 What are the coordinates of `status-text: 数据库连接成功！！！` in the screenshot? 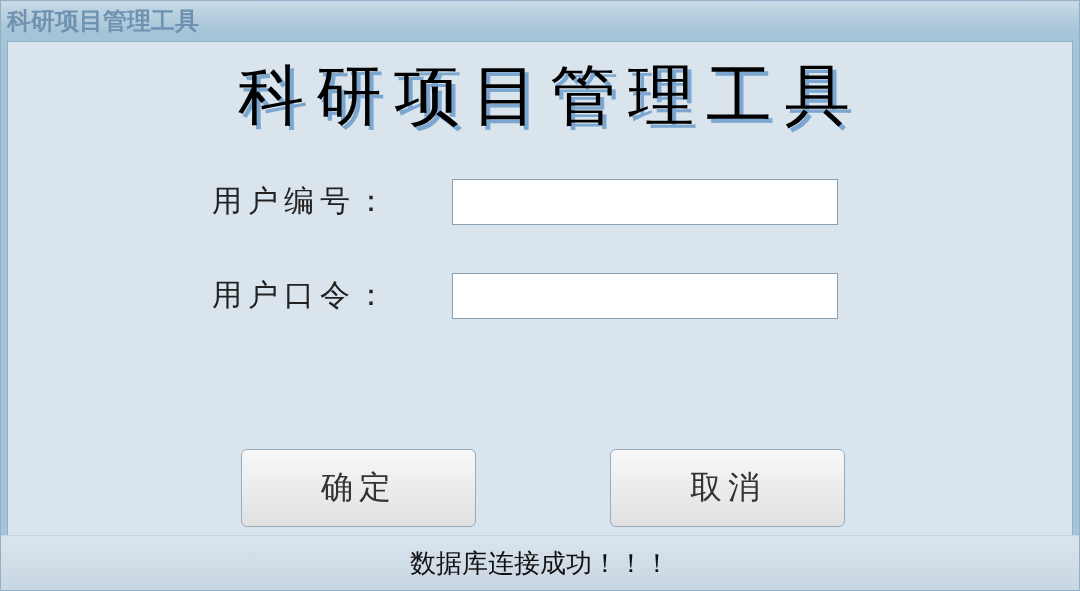 It's located at (540, 563).